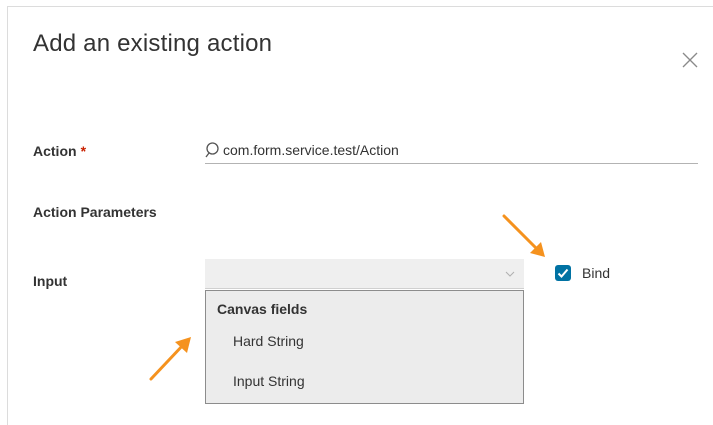 The image size is (713, 425). I want to click on dropdown-option-label: Hard String, so click(268, 341).